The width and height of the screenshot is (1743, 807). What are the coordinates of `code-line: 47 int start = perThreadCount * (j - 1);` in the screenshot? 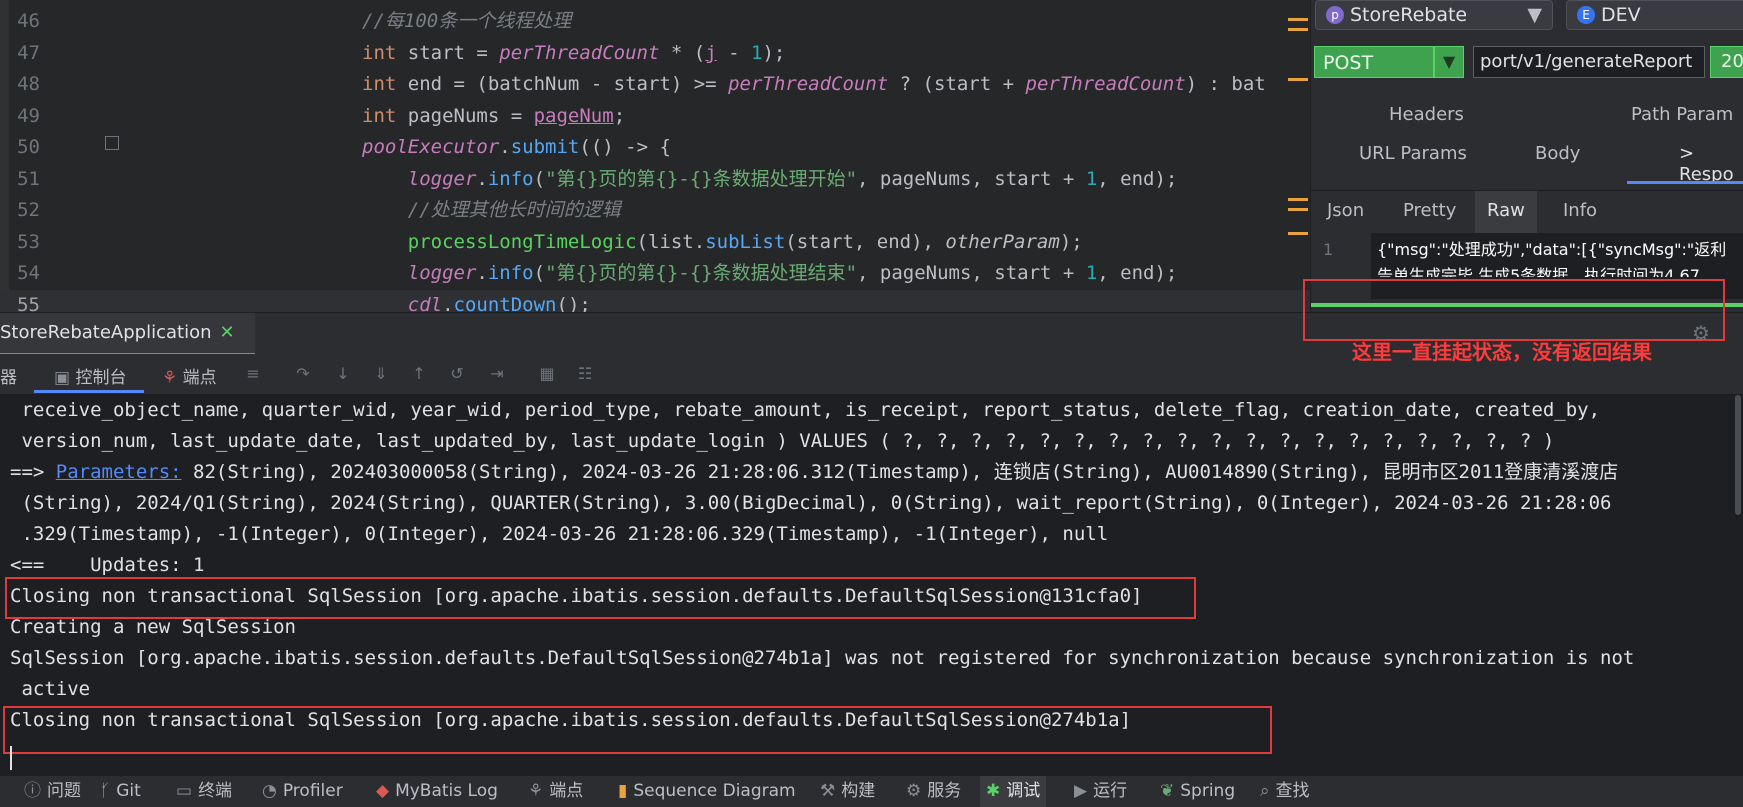 It's located at (655, 53).